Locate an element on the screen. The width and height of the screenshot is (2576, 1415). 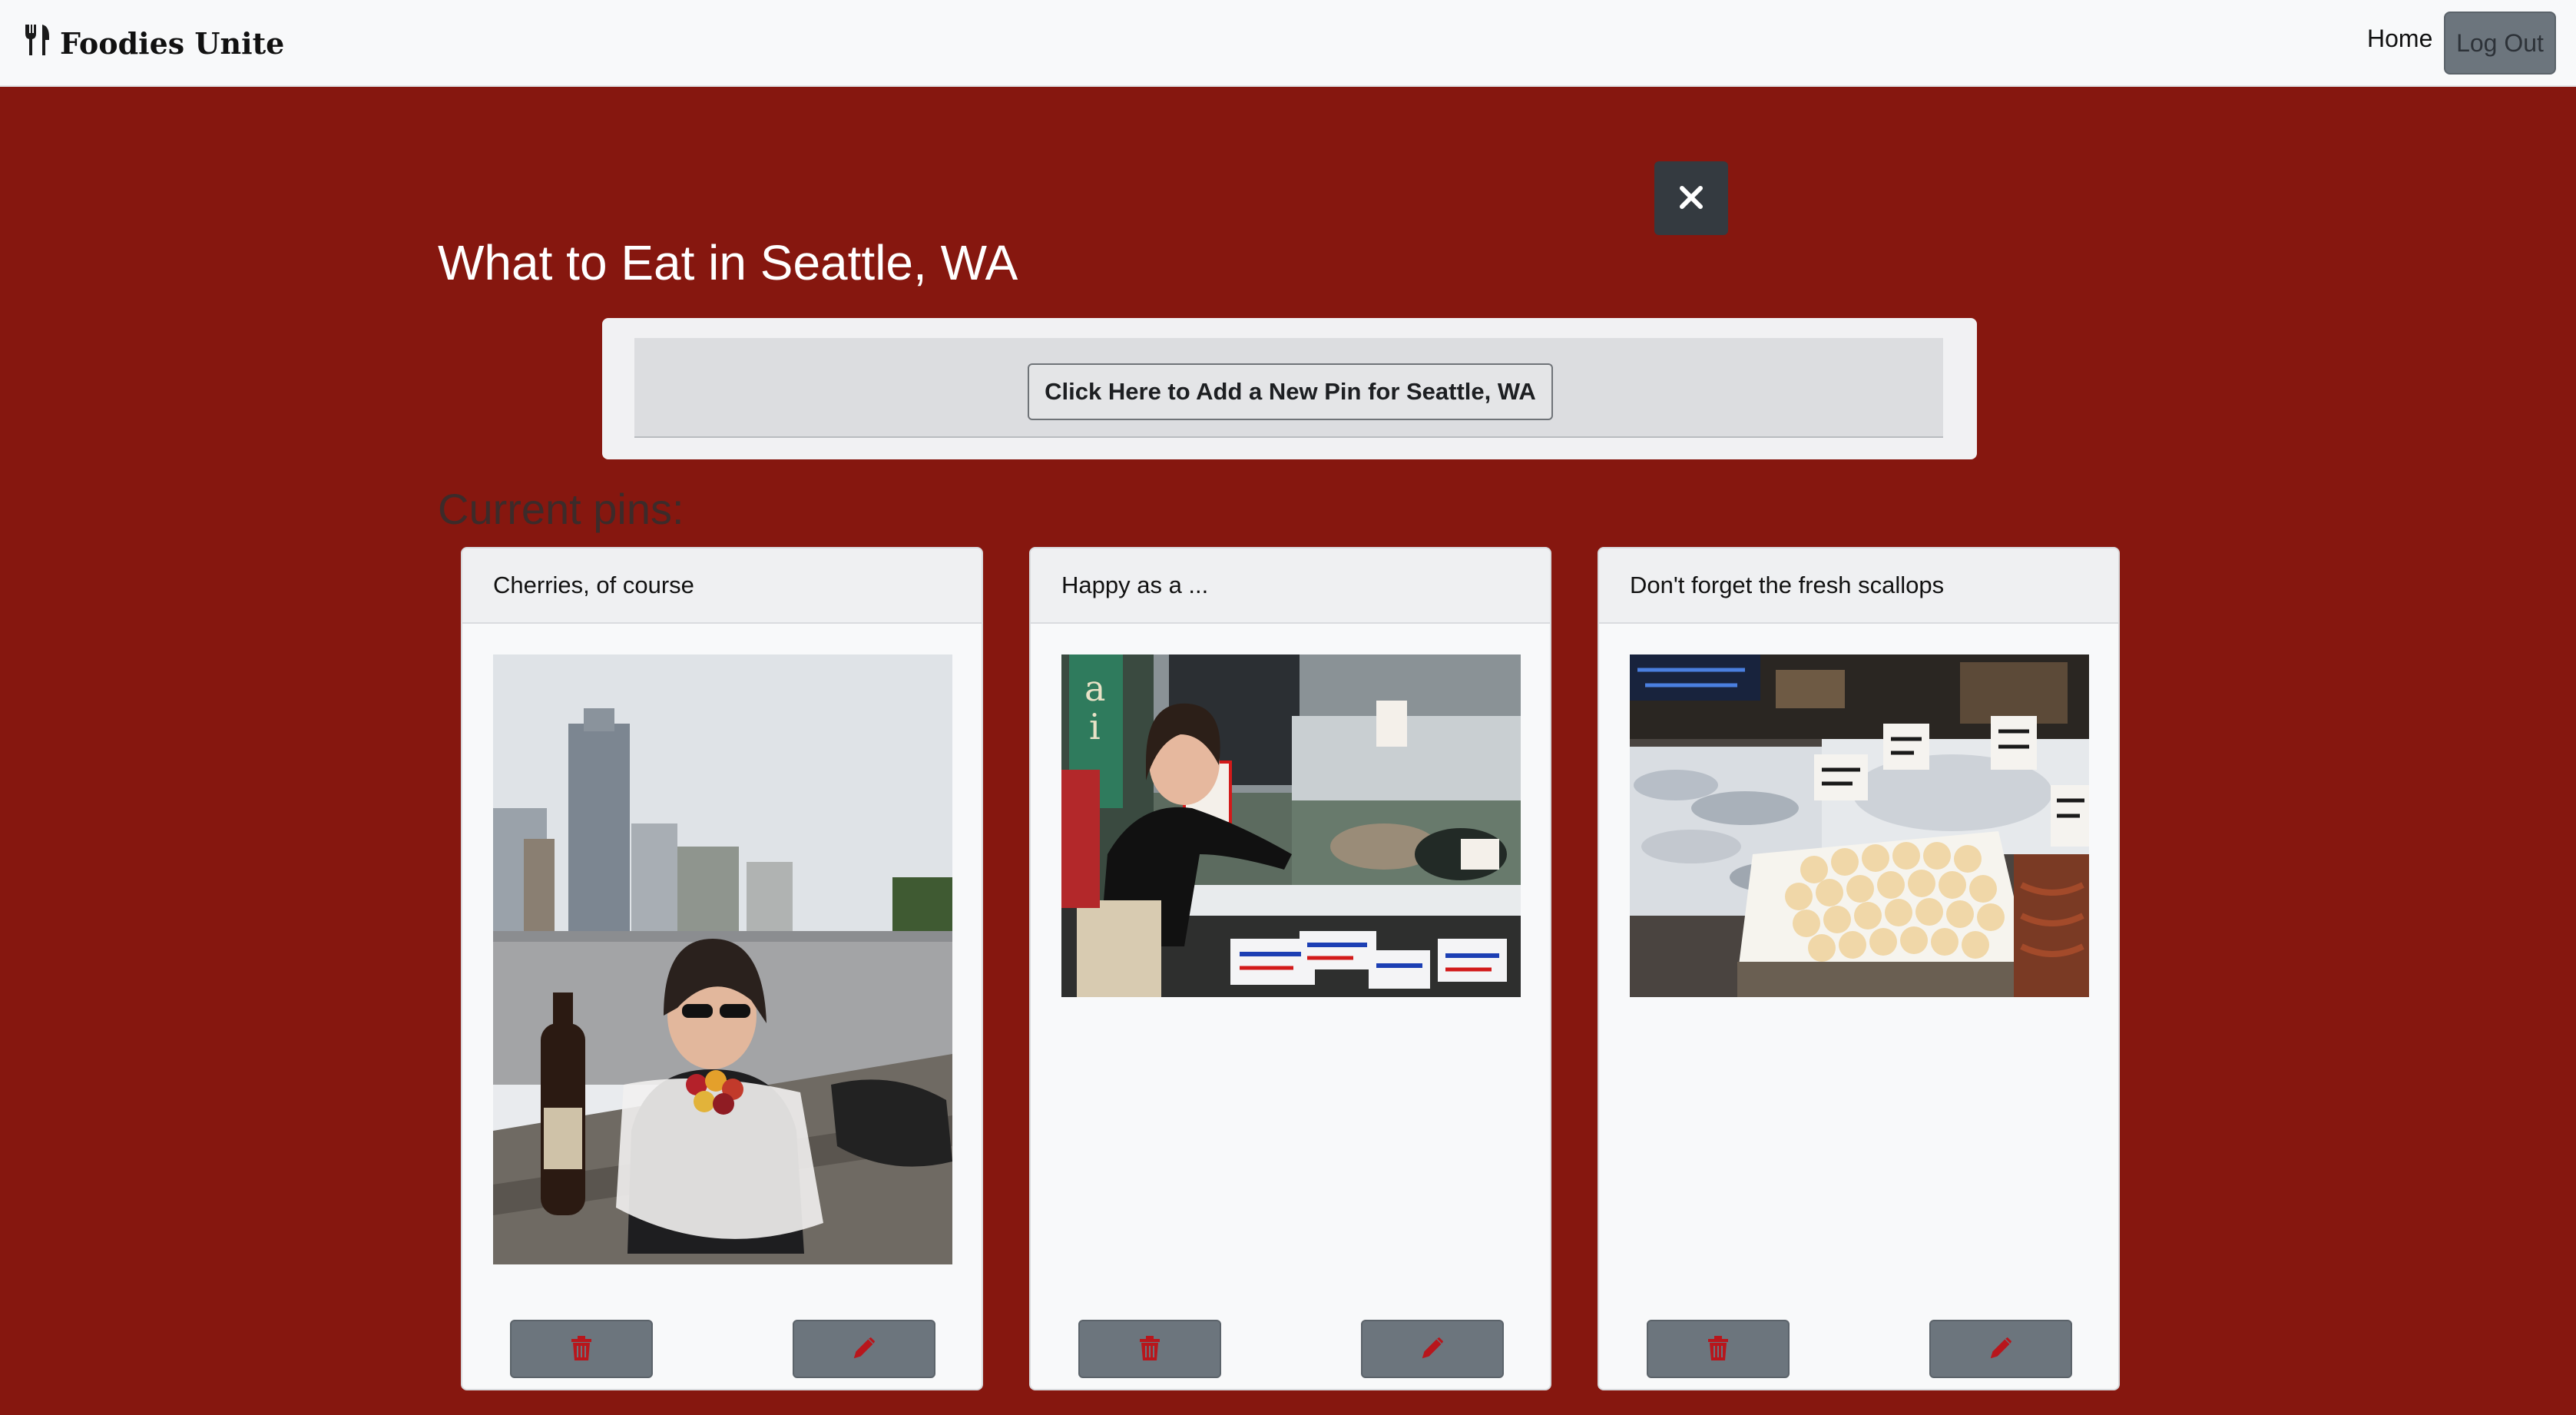
pin-card-title: Cherries, of course is located at coordinates (722, 586).